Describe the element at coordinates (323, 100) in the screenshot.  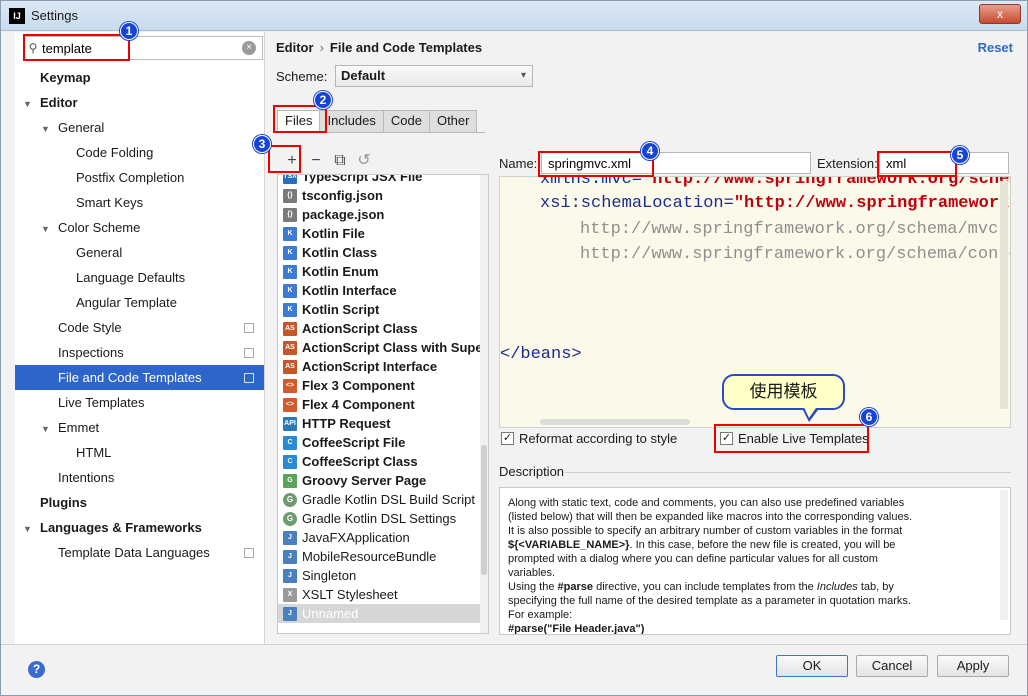
I see `annotation-badge-2: 2` at that location.